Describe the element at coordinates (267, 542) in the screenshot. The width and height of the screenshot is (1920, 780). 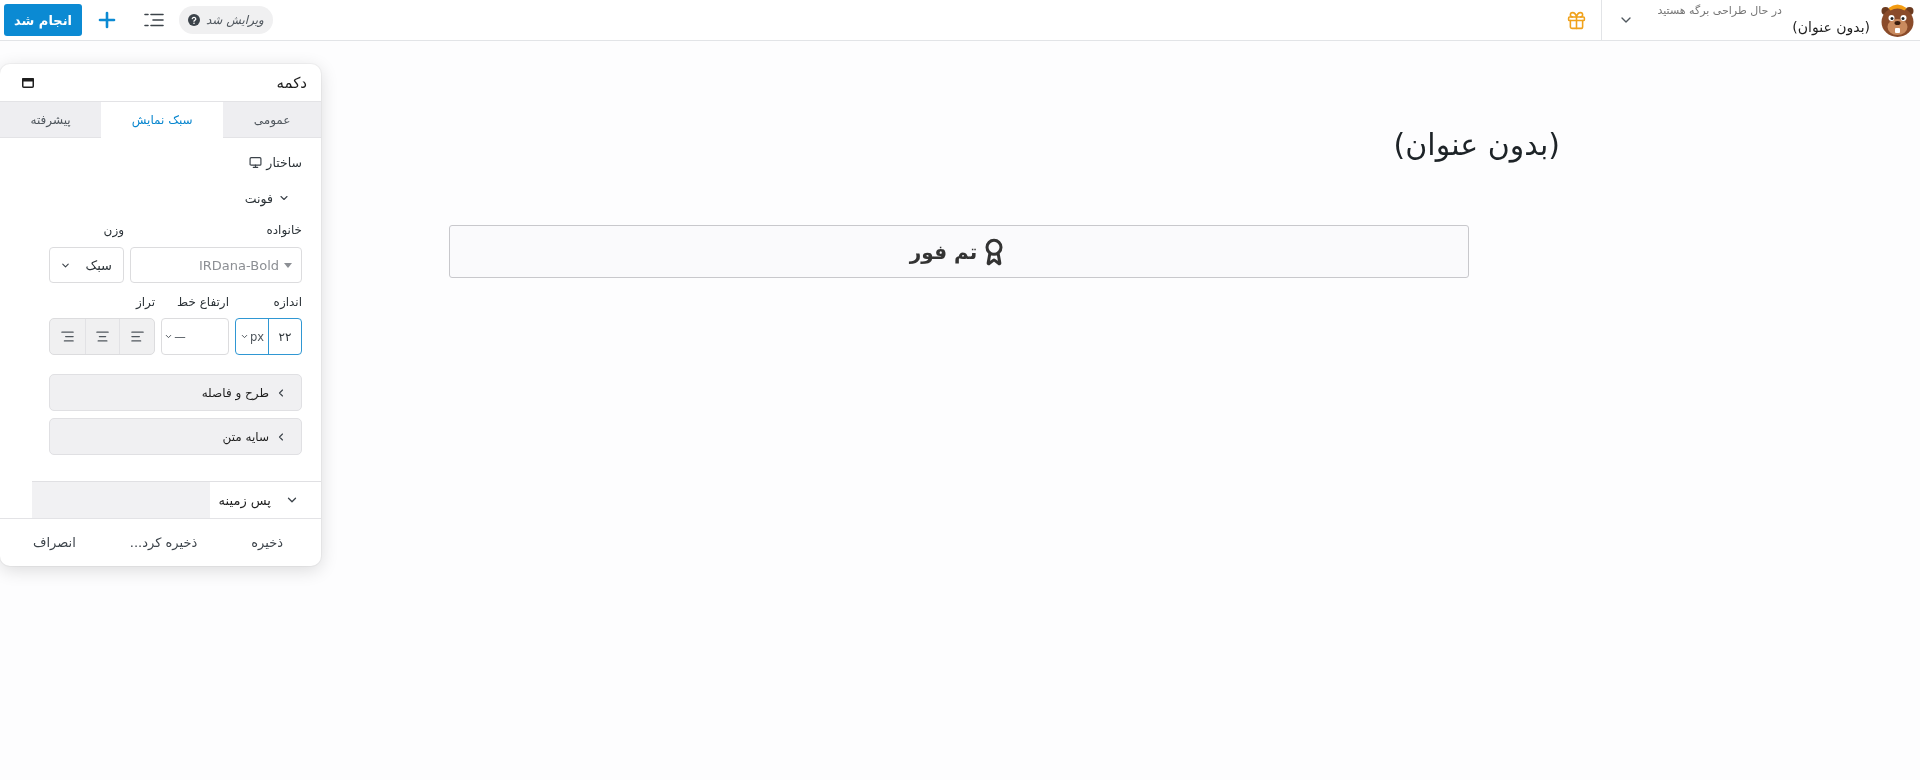
I see `footer-button: ذخیره` at that location.